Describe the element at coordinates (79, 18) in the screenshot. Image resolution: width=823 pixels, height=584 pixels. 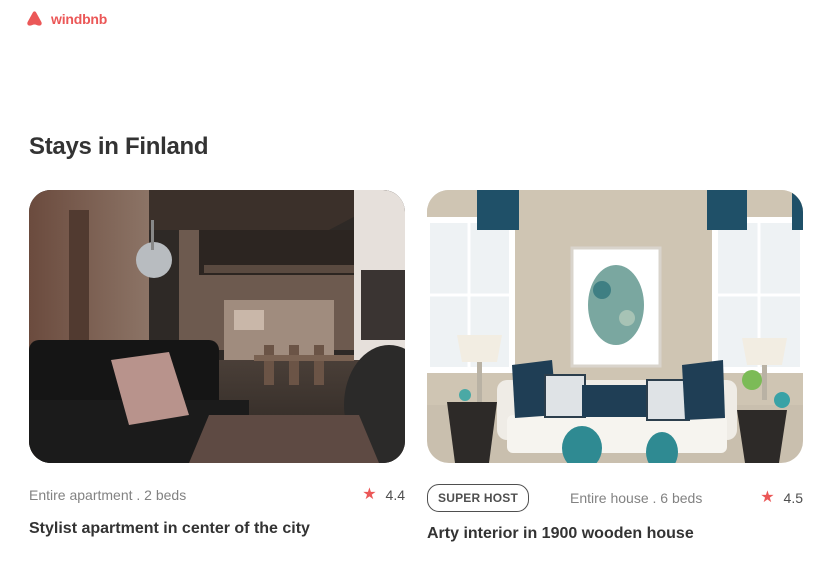
I see `brand-name: windbnb` at that location.